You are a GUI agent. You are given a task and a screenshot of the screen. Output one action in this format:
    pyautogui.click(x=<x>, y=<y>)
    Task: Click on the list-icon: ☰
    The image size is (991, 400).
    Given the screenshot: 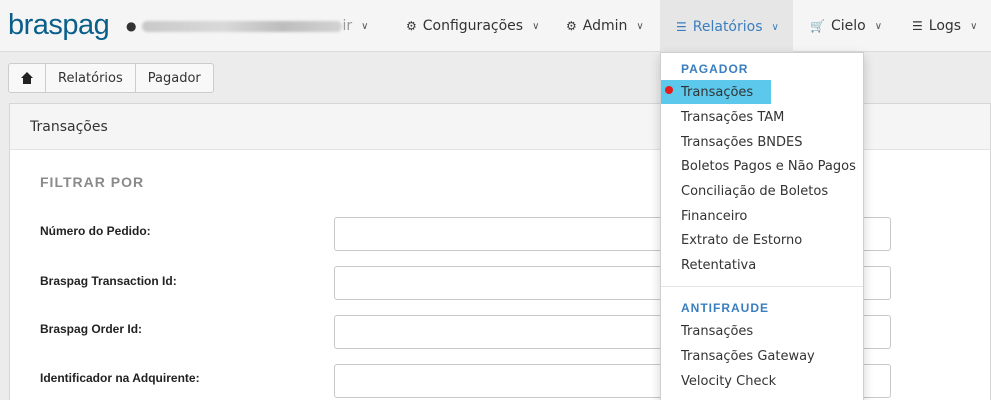 What is the action you would take?
    pyautogui.click(x=681, y=27)
    